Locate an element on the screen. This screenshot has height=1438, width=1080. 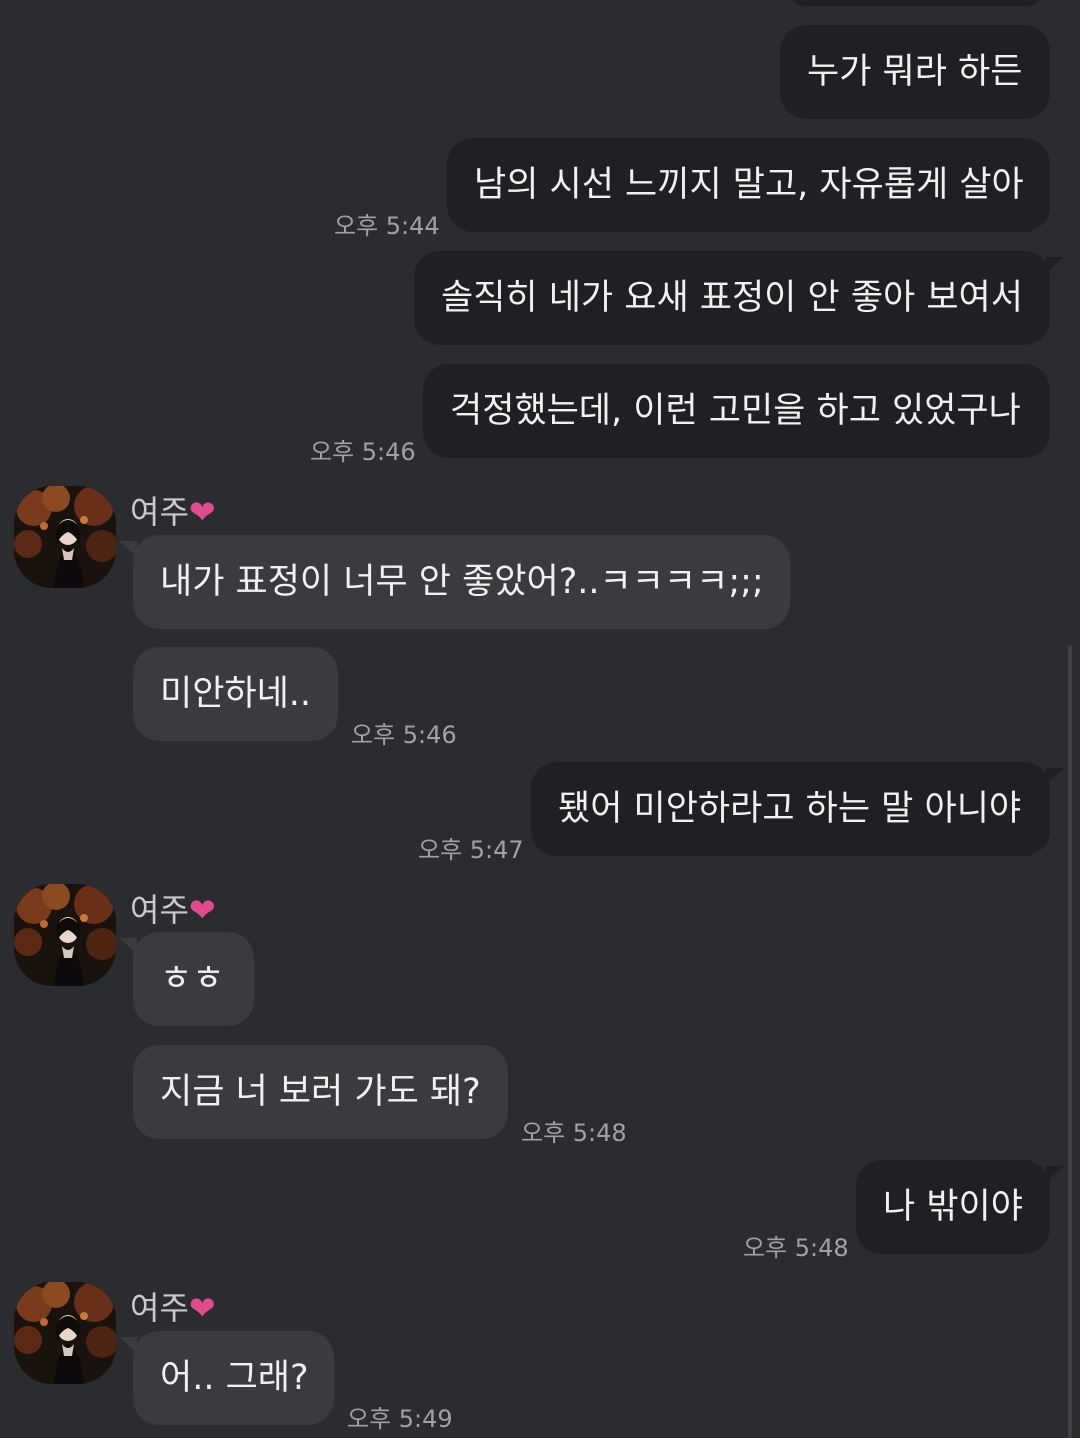
message-bubble: 내가 표정이 너무 안 좋았어?..ㅋㅋㅋㅋ;;; is located at coordinates (461, 582).